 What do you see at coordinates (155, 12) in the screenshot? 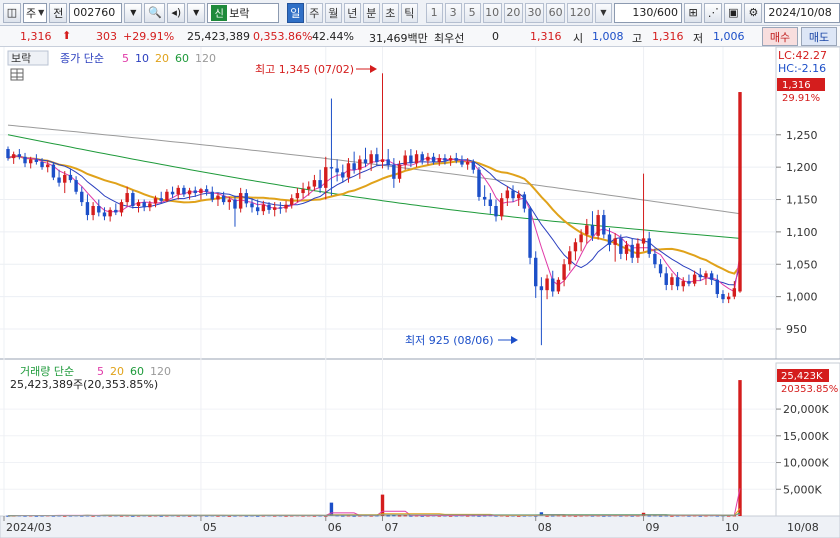
I see `search-icon: 🔍` at bounding box center [155, 12].